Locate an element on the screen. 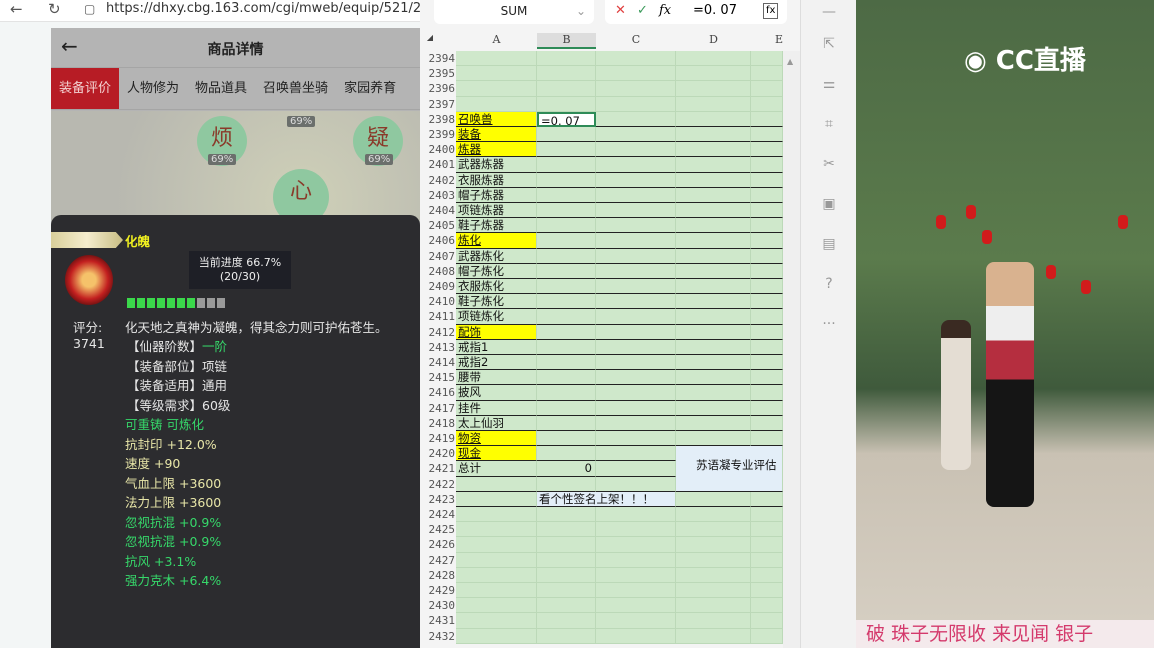 Image resolution: width=1154 pixels, height=648 pixels. cell-d2401 is located at coordinates (713, 165).